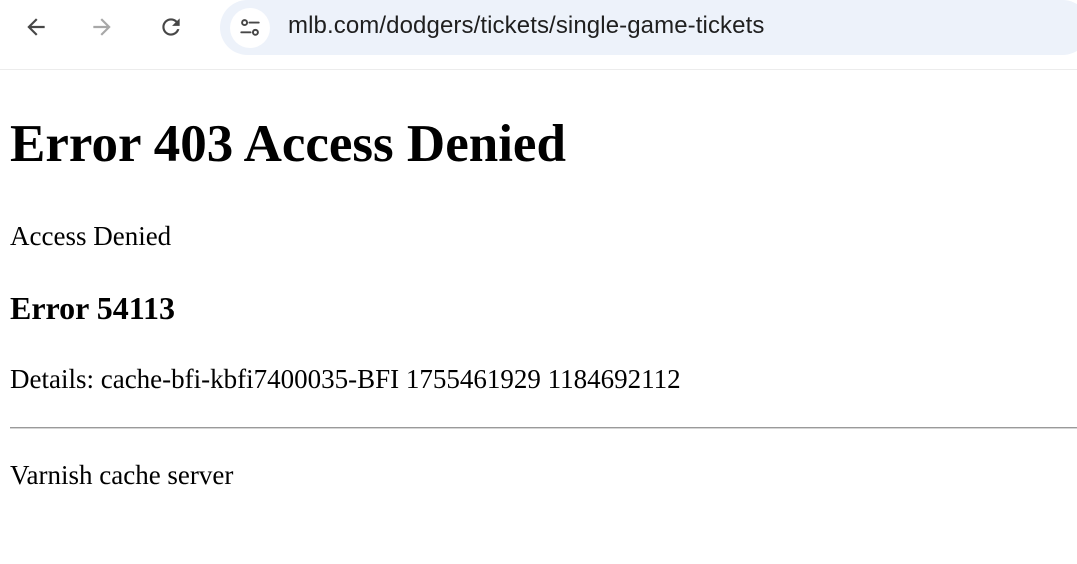 The height and width of the screenshot is (564, 1077). I want to click on error-code-heading: Error 54113, so click(93, 308).